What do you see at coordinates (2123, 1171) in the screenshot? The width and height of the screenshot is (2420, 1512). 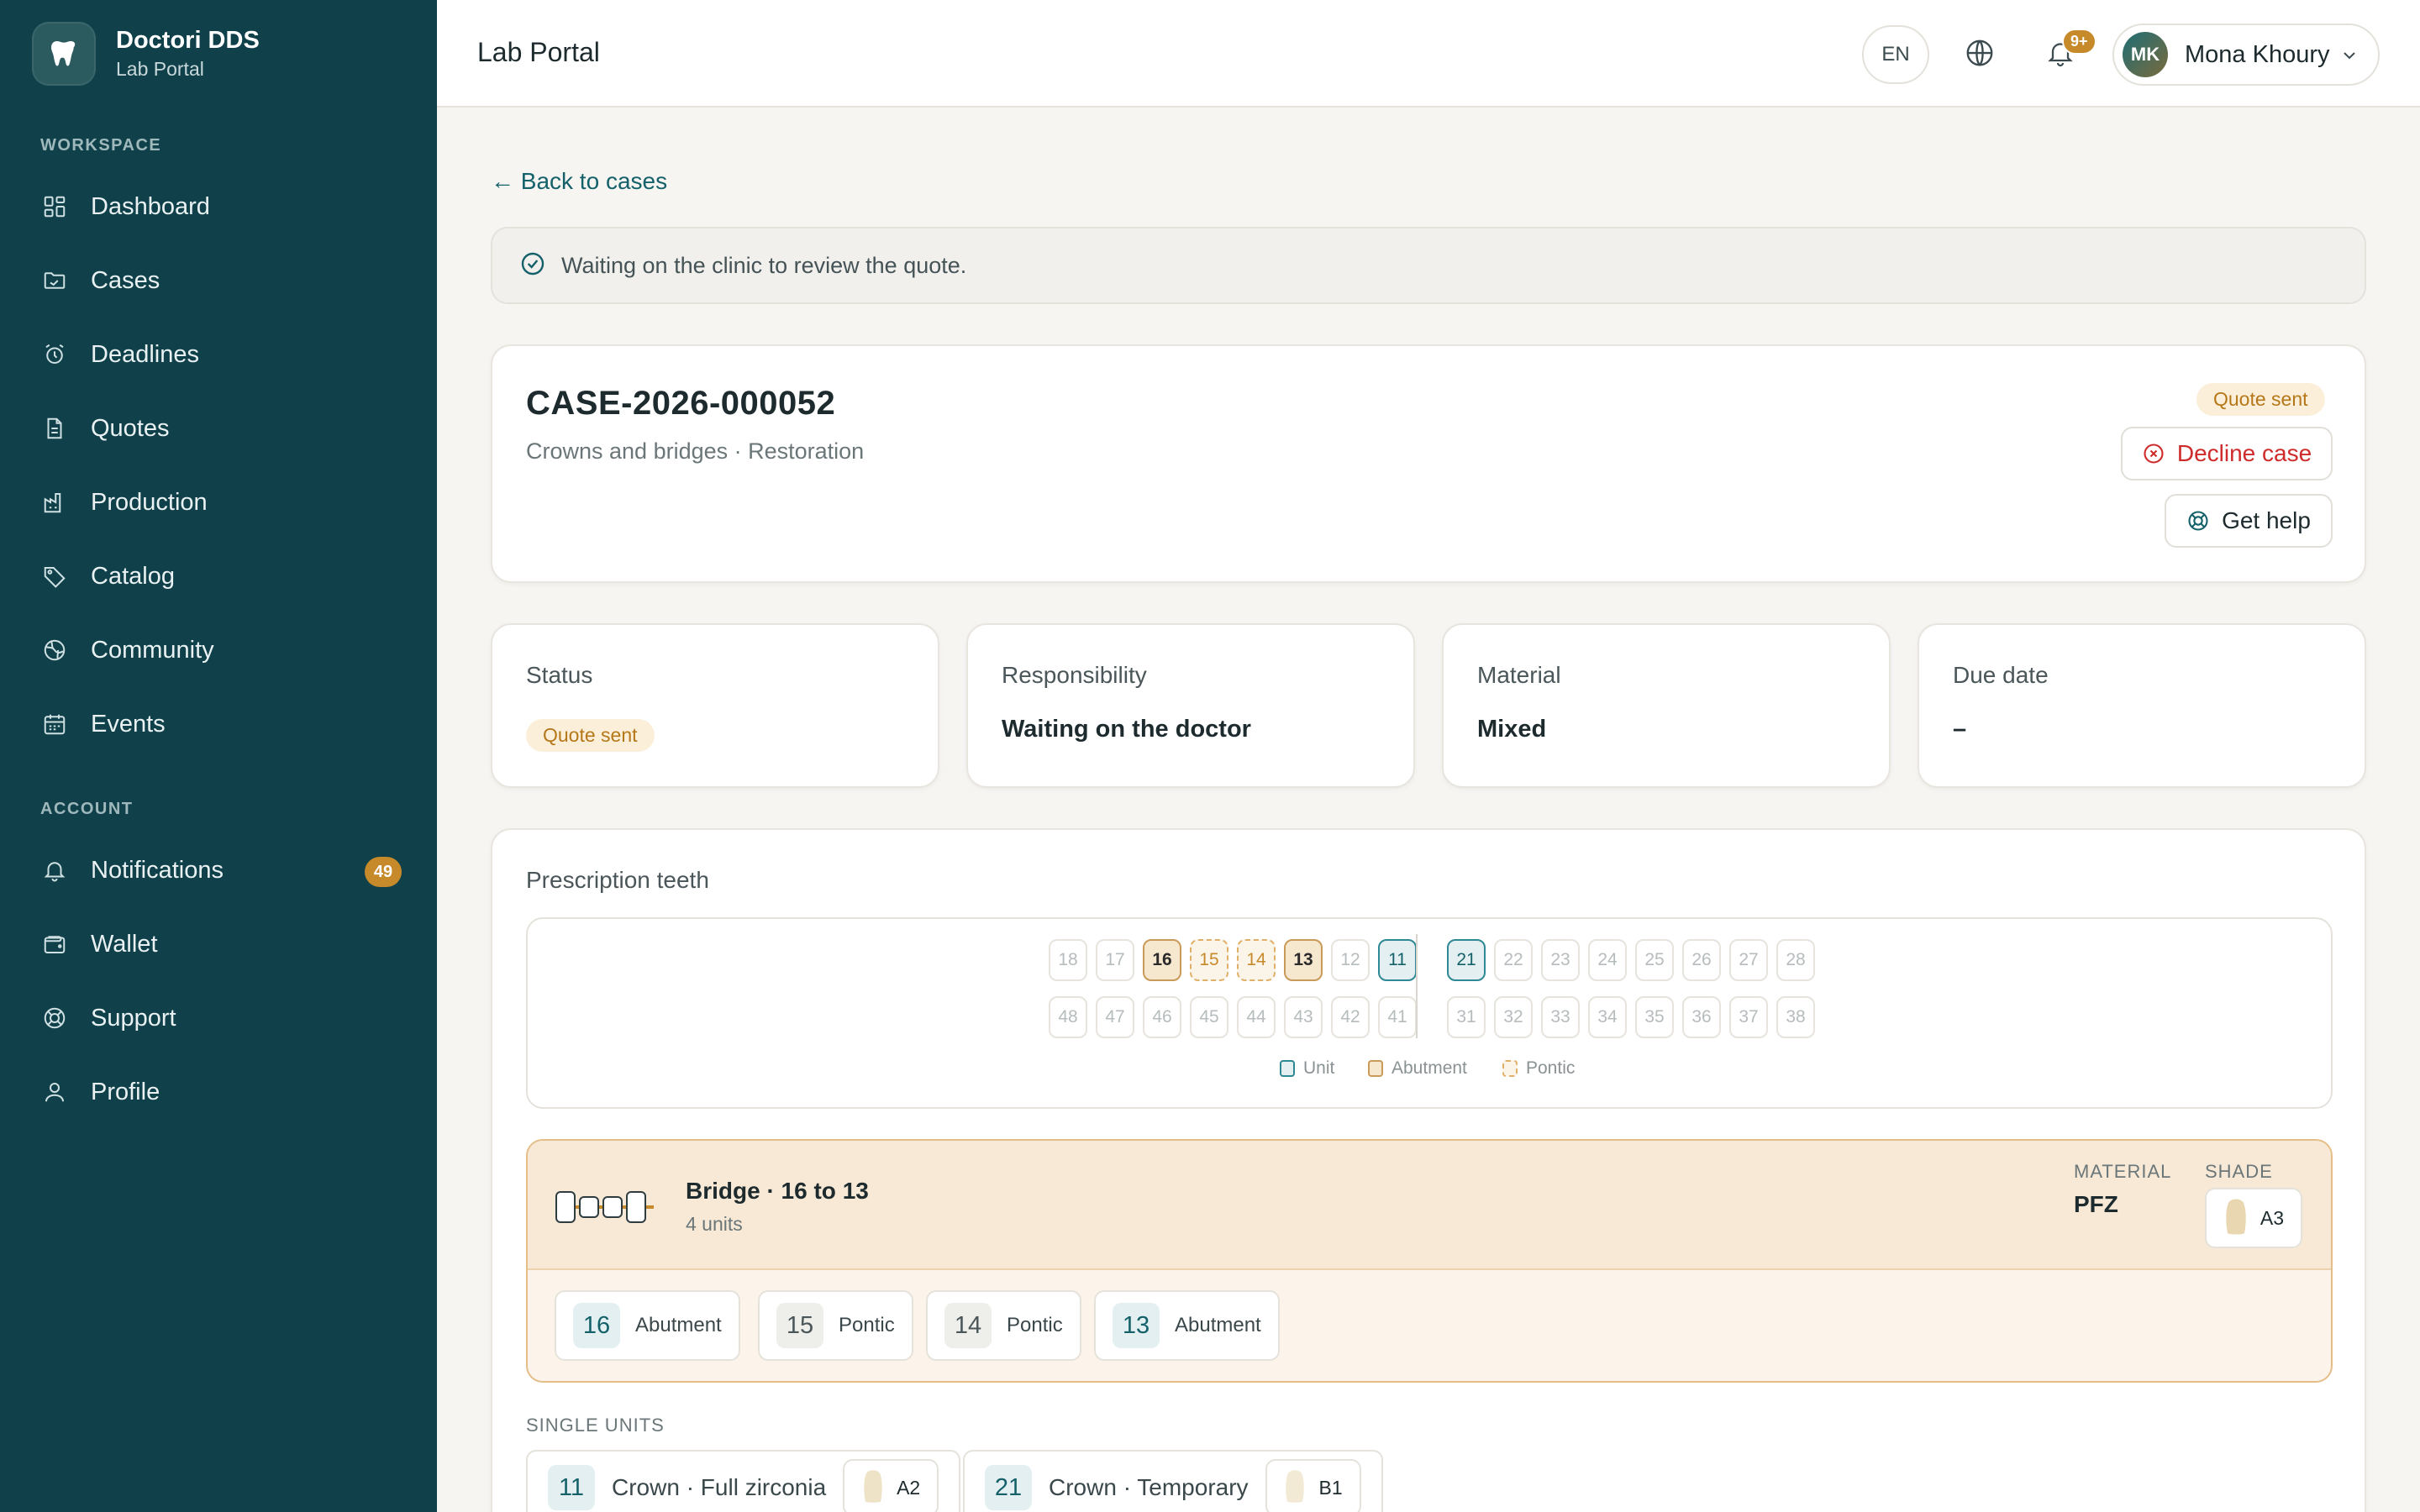 I see `material-label: MATERIAL` at bounding box center [2123, 1171].